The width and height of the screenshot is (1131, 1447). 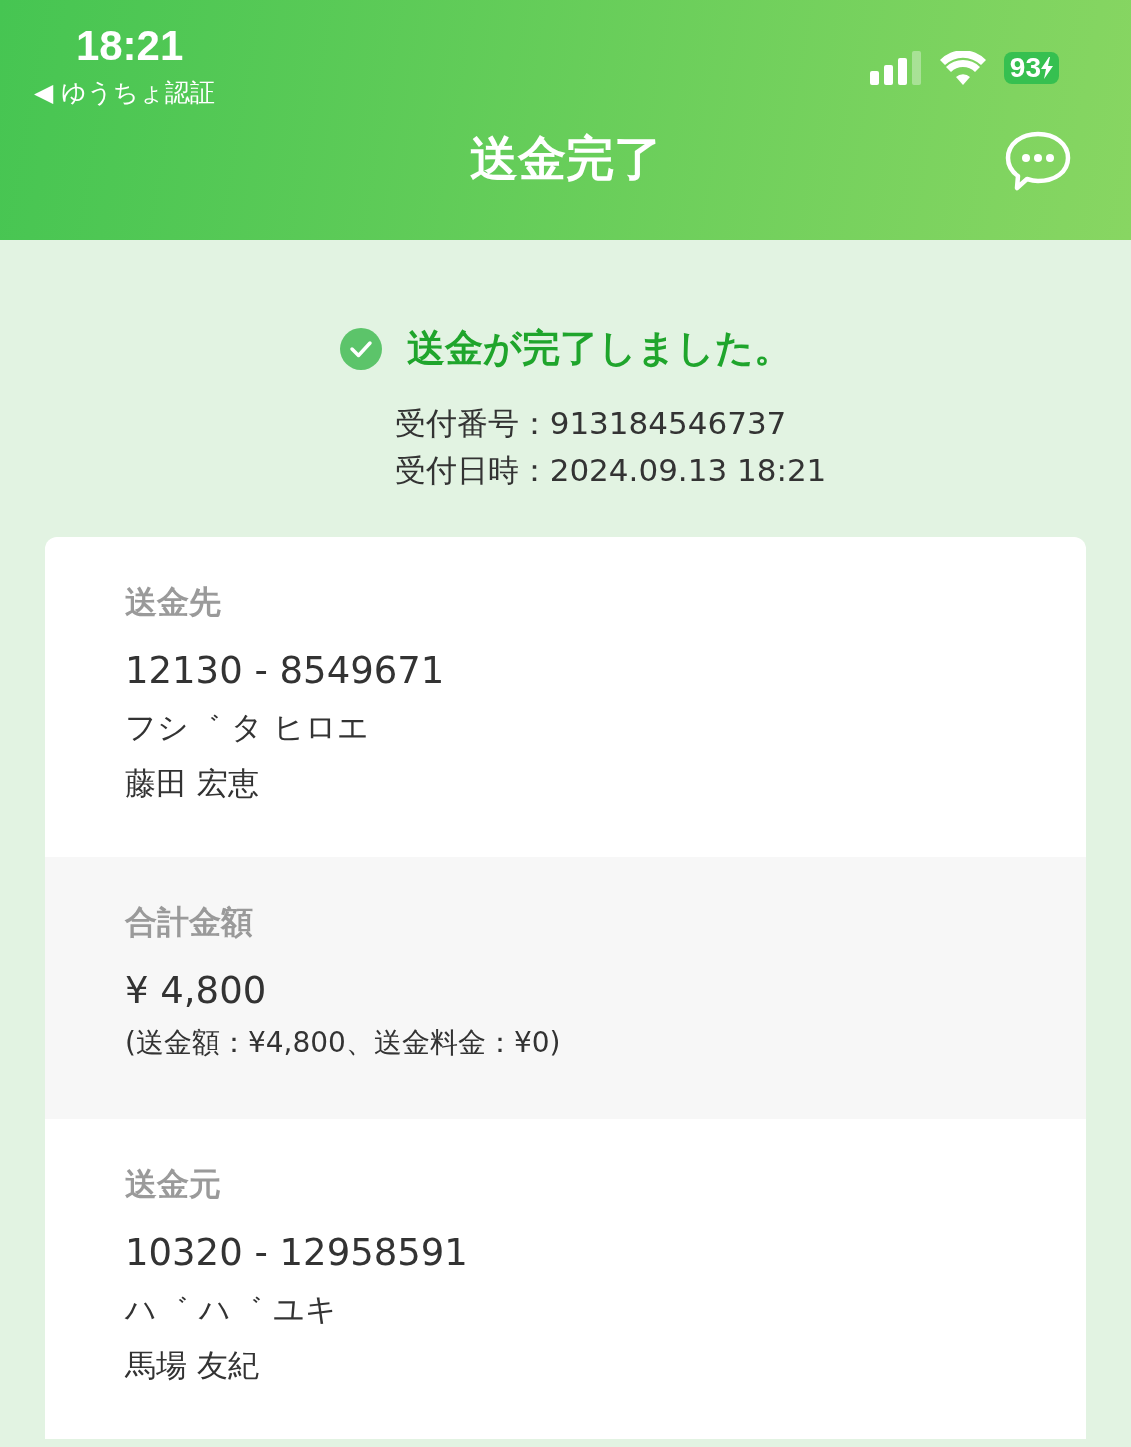 I want to click on receipt-detail: 受付番号：913184546737, so click(x=591, y=423).